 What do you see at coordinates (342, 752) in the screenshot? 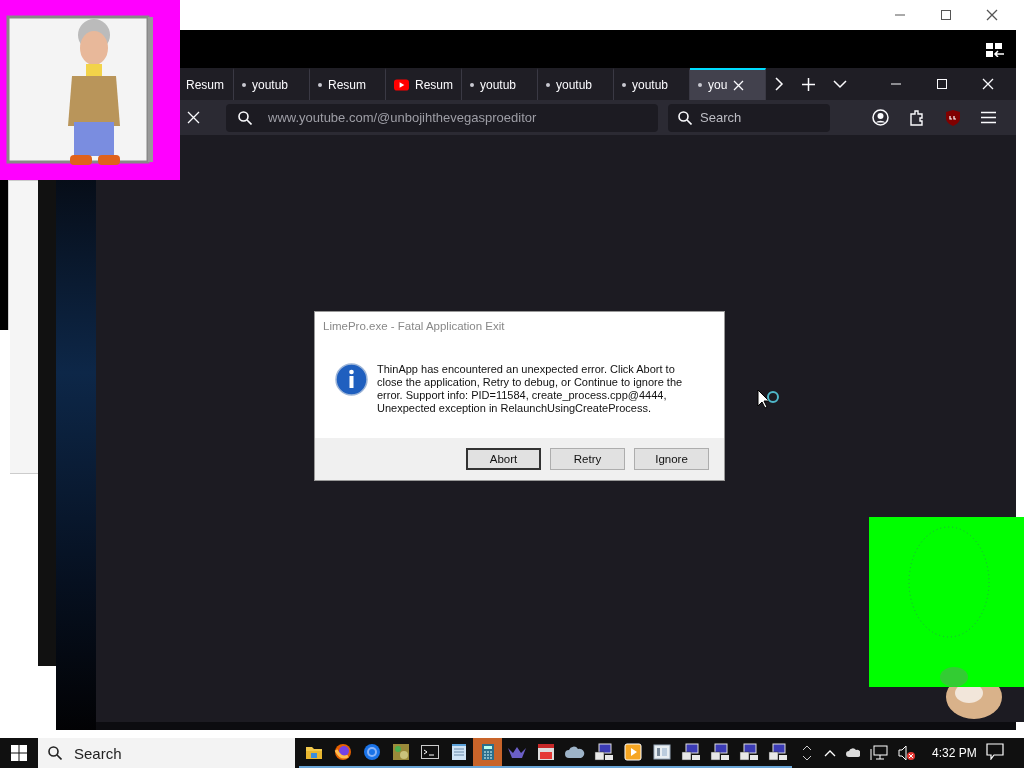
I see `browser-icon` at bounding box center [342, 752].